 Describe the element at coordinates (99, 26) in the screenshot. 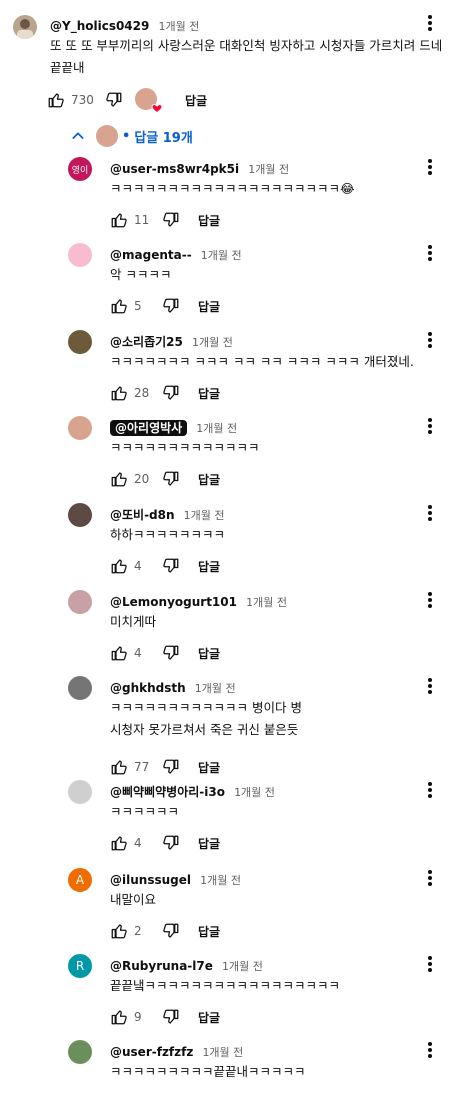

I see `comment-author: @Y_holics0429` at that location.